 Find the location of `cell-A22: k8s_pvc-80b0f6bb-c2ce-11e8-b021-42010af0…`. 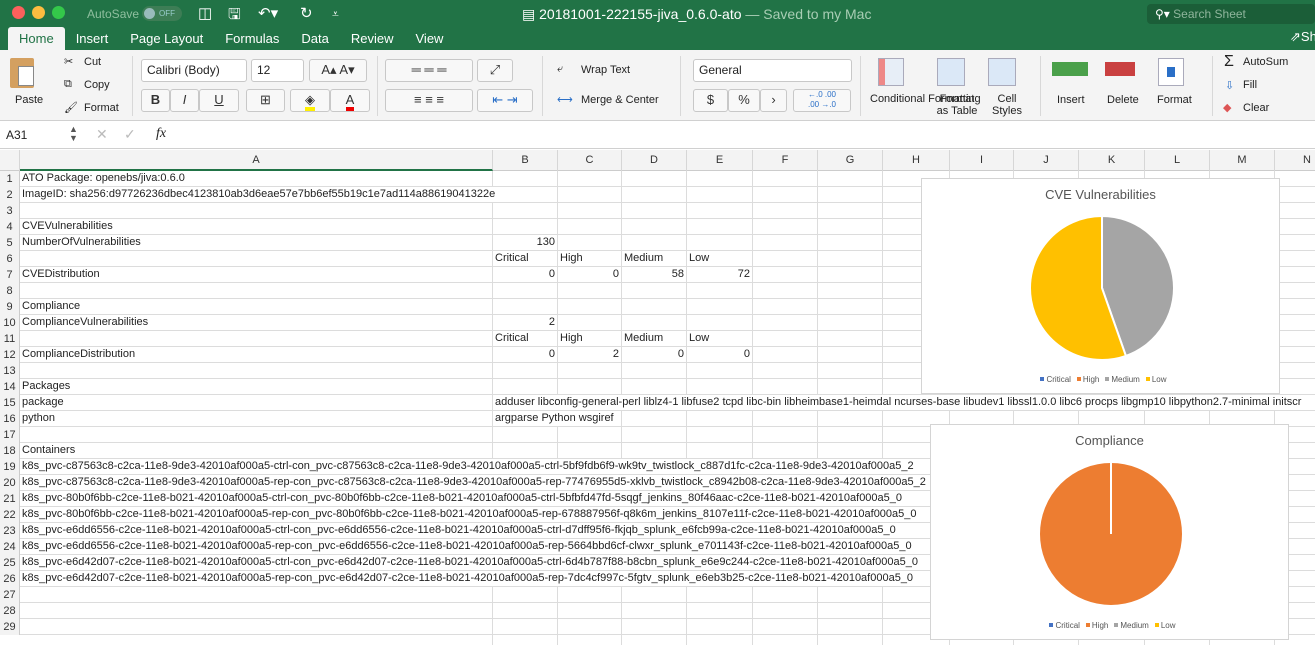

cell-A22: k8s_pvc-80b0f6bb-c2ce-11e8-b021-42010af0… is located at coordinates (469, 514).